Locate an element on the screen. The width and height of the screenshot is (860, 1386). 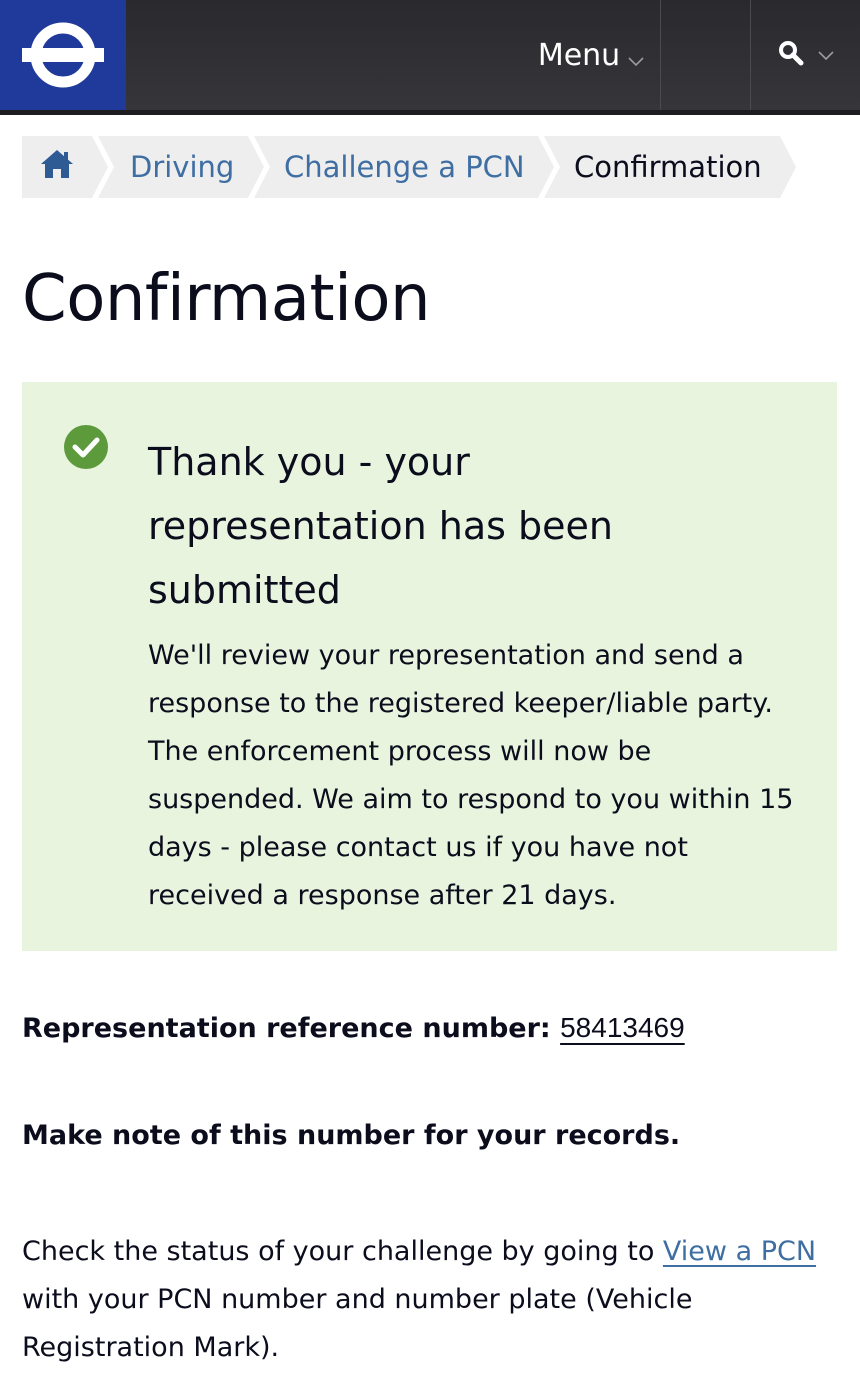
breadcrumb-item-current: Confirmation is located at coordinates (670, 167).